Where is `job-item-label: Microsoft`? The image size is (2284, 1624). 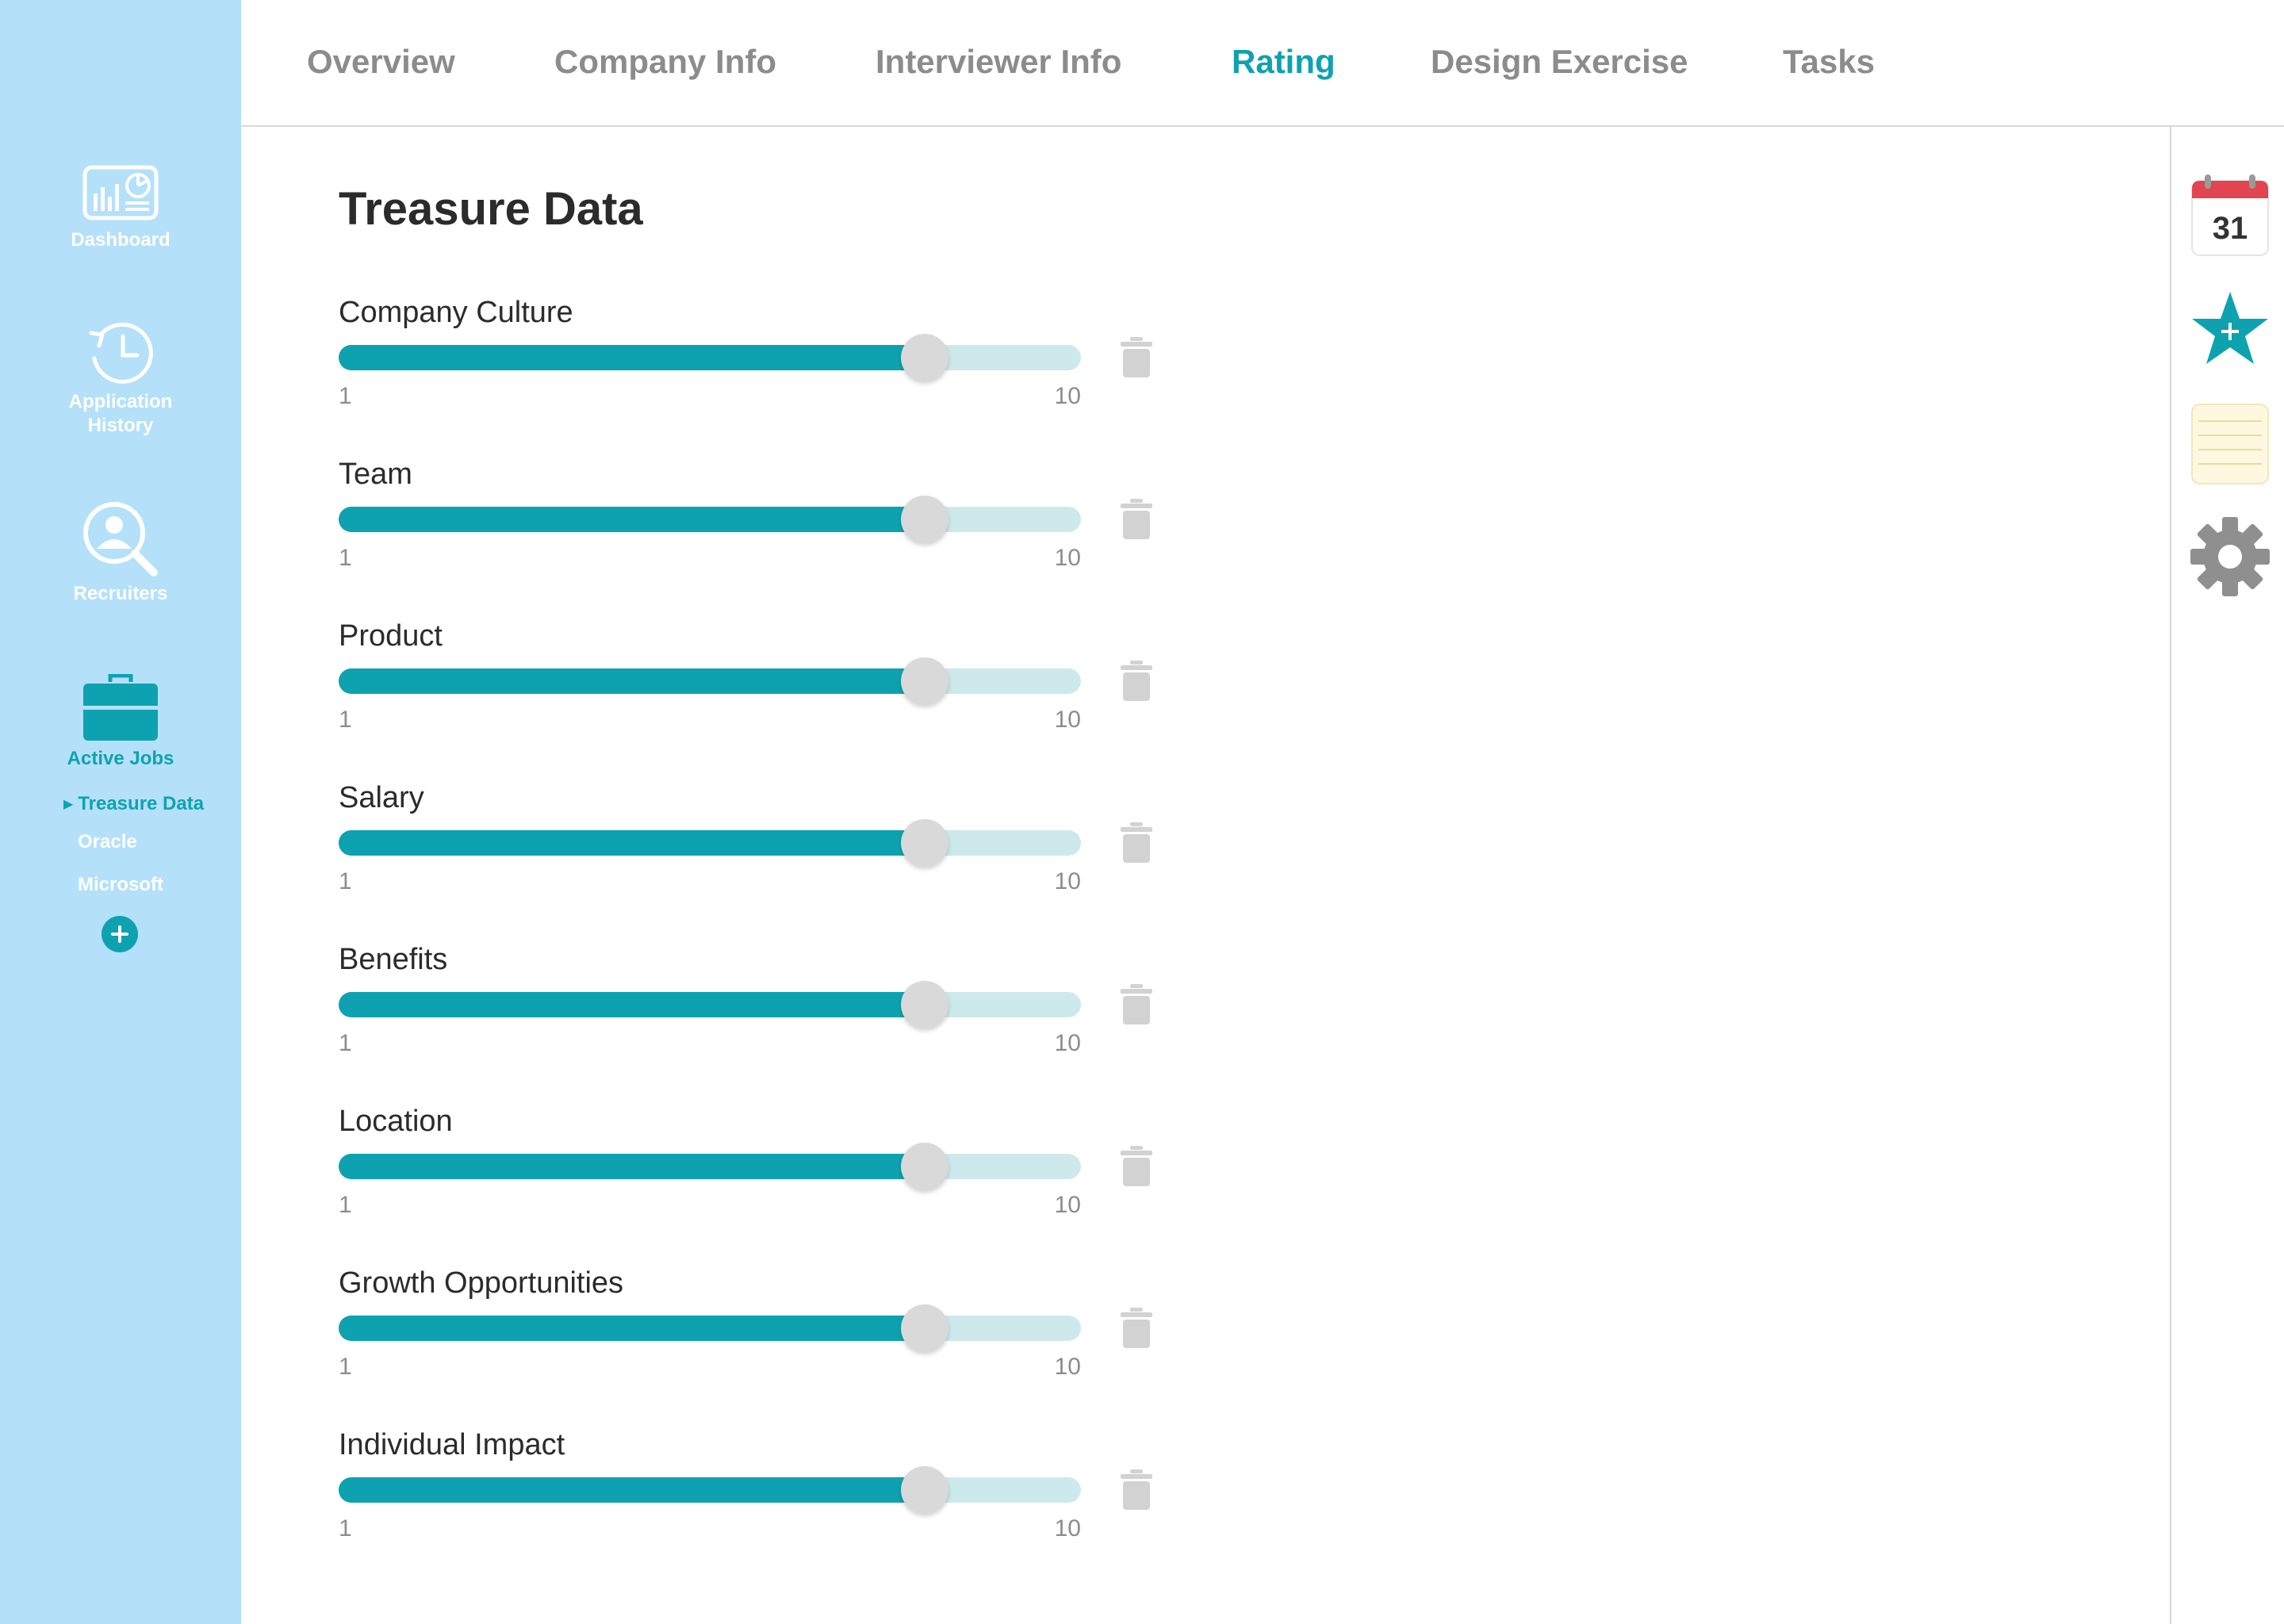
job-item-label: Microsoft is located at coordinates (120, 884).